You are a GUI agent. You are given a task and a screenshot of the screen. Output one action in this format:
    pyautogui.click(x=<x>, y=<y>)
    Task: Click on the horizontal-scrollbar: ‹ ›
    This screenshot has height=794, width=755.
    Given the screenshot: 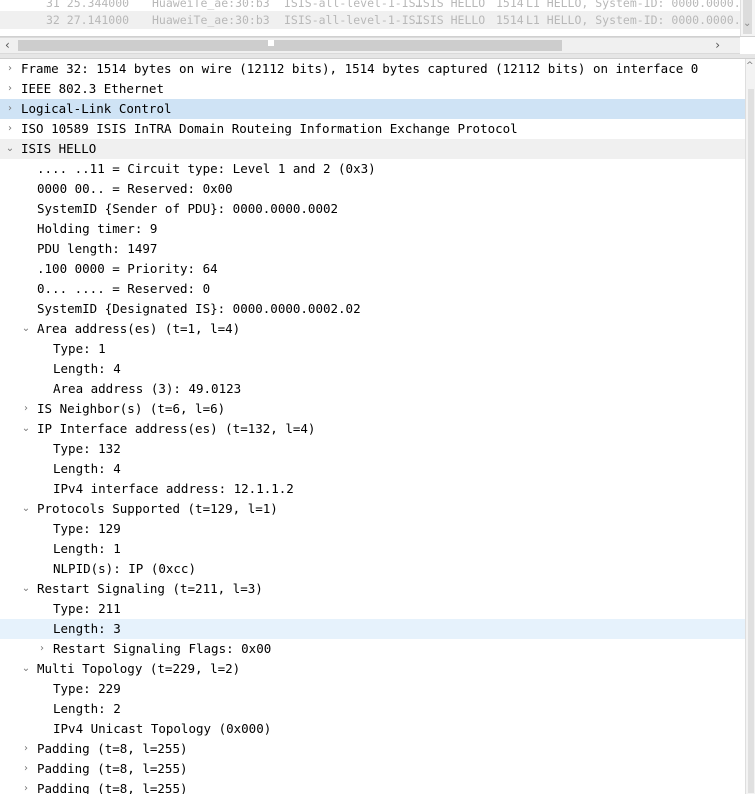 What is the action you would take?
    pyautogui.click(x=370, y=45)
    